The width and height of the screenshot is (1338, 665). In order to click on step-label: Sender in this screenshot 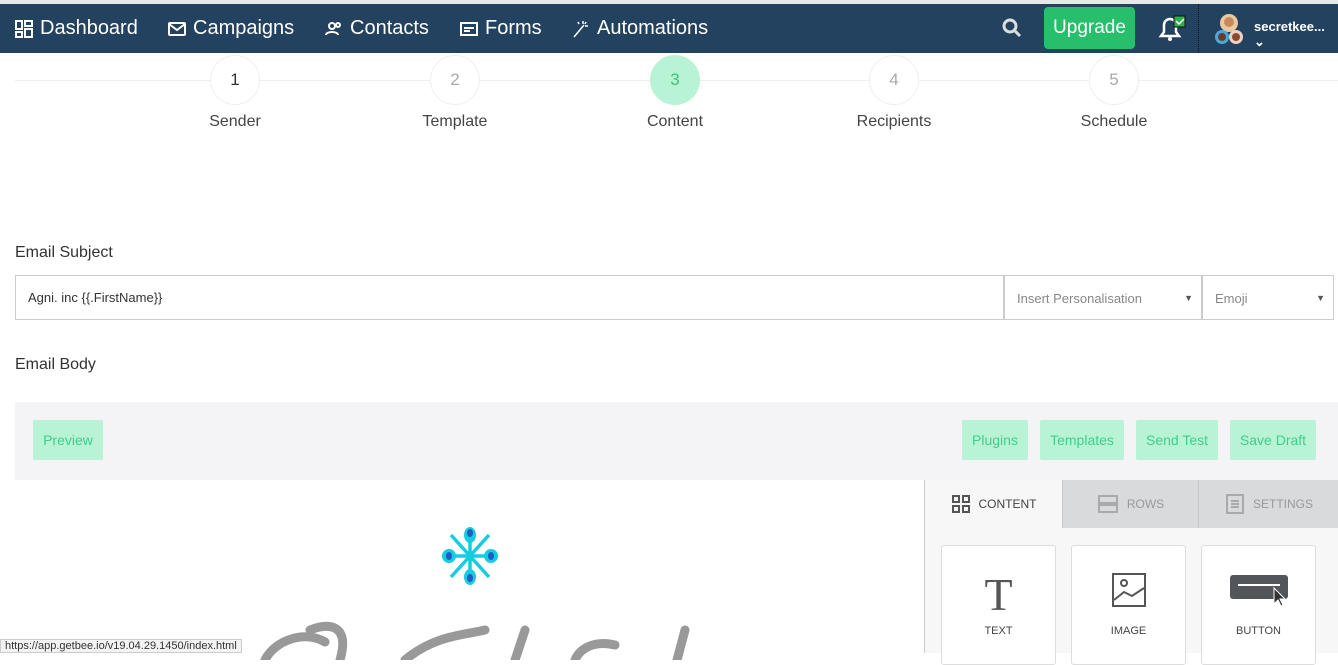, I will do `click(235, 121)`.